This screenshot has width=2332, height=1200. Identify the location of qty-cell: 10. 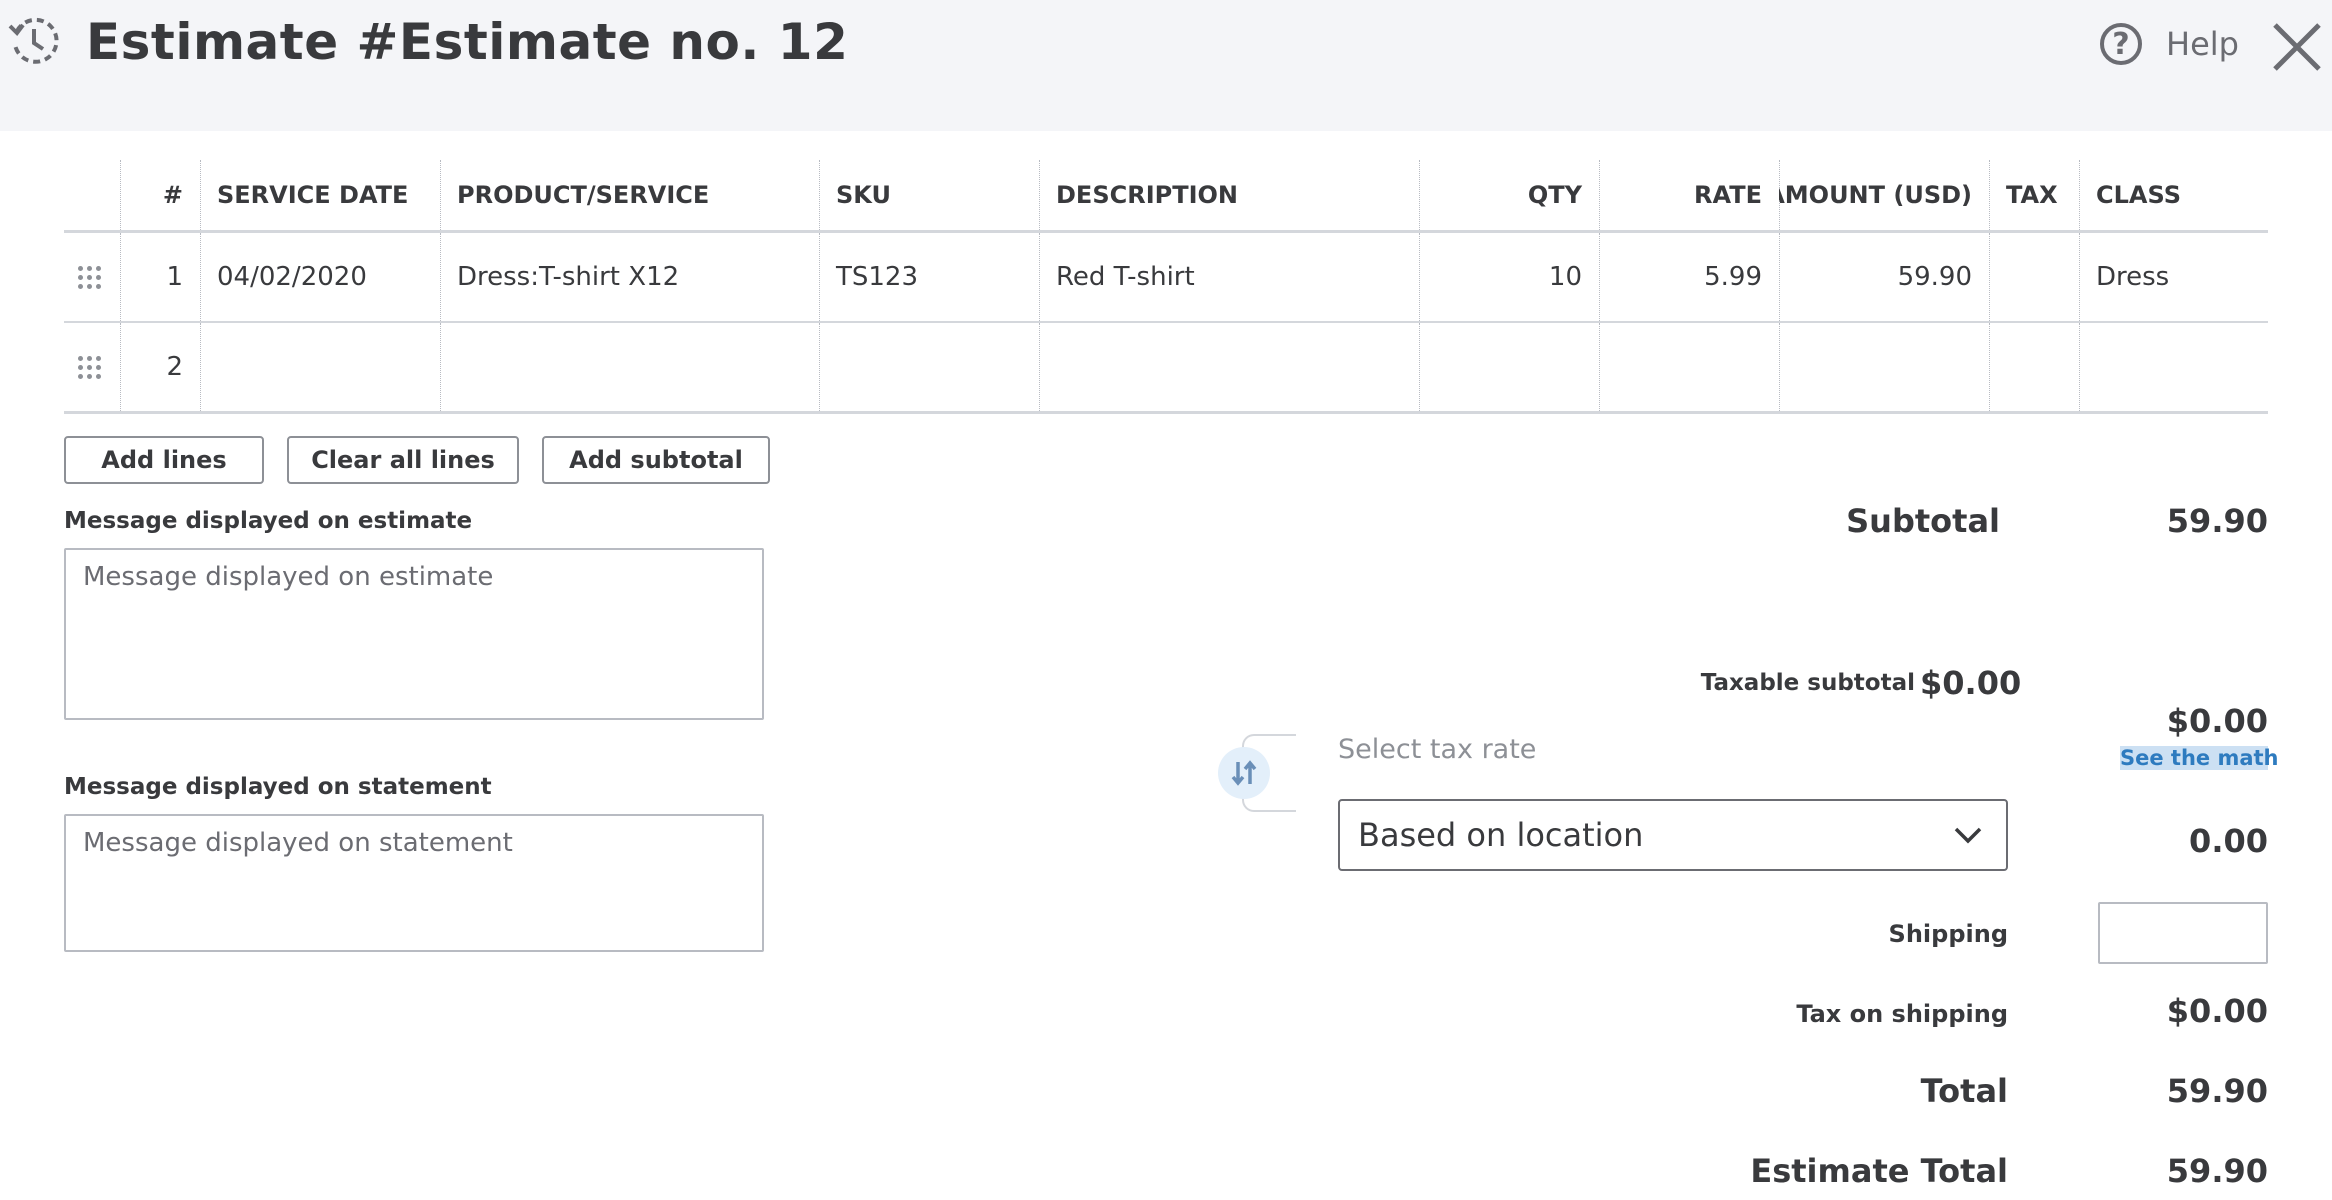
(1509, 277).